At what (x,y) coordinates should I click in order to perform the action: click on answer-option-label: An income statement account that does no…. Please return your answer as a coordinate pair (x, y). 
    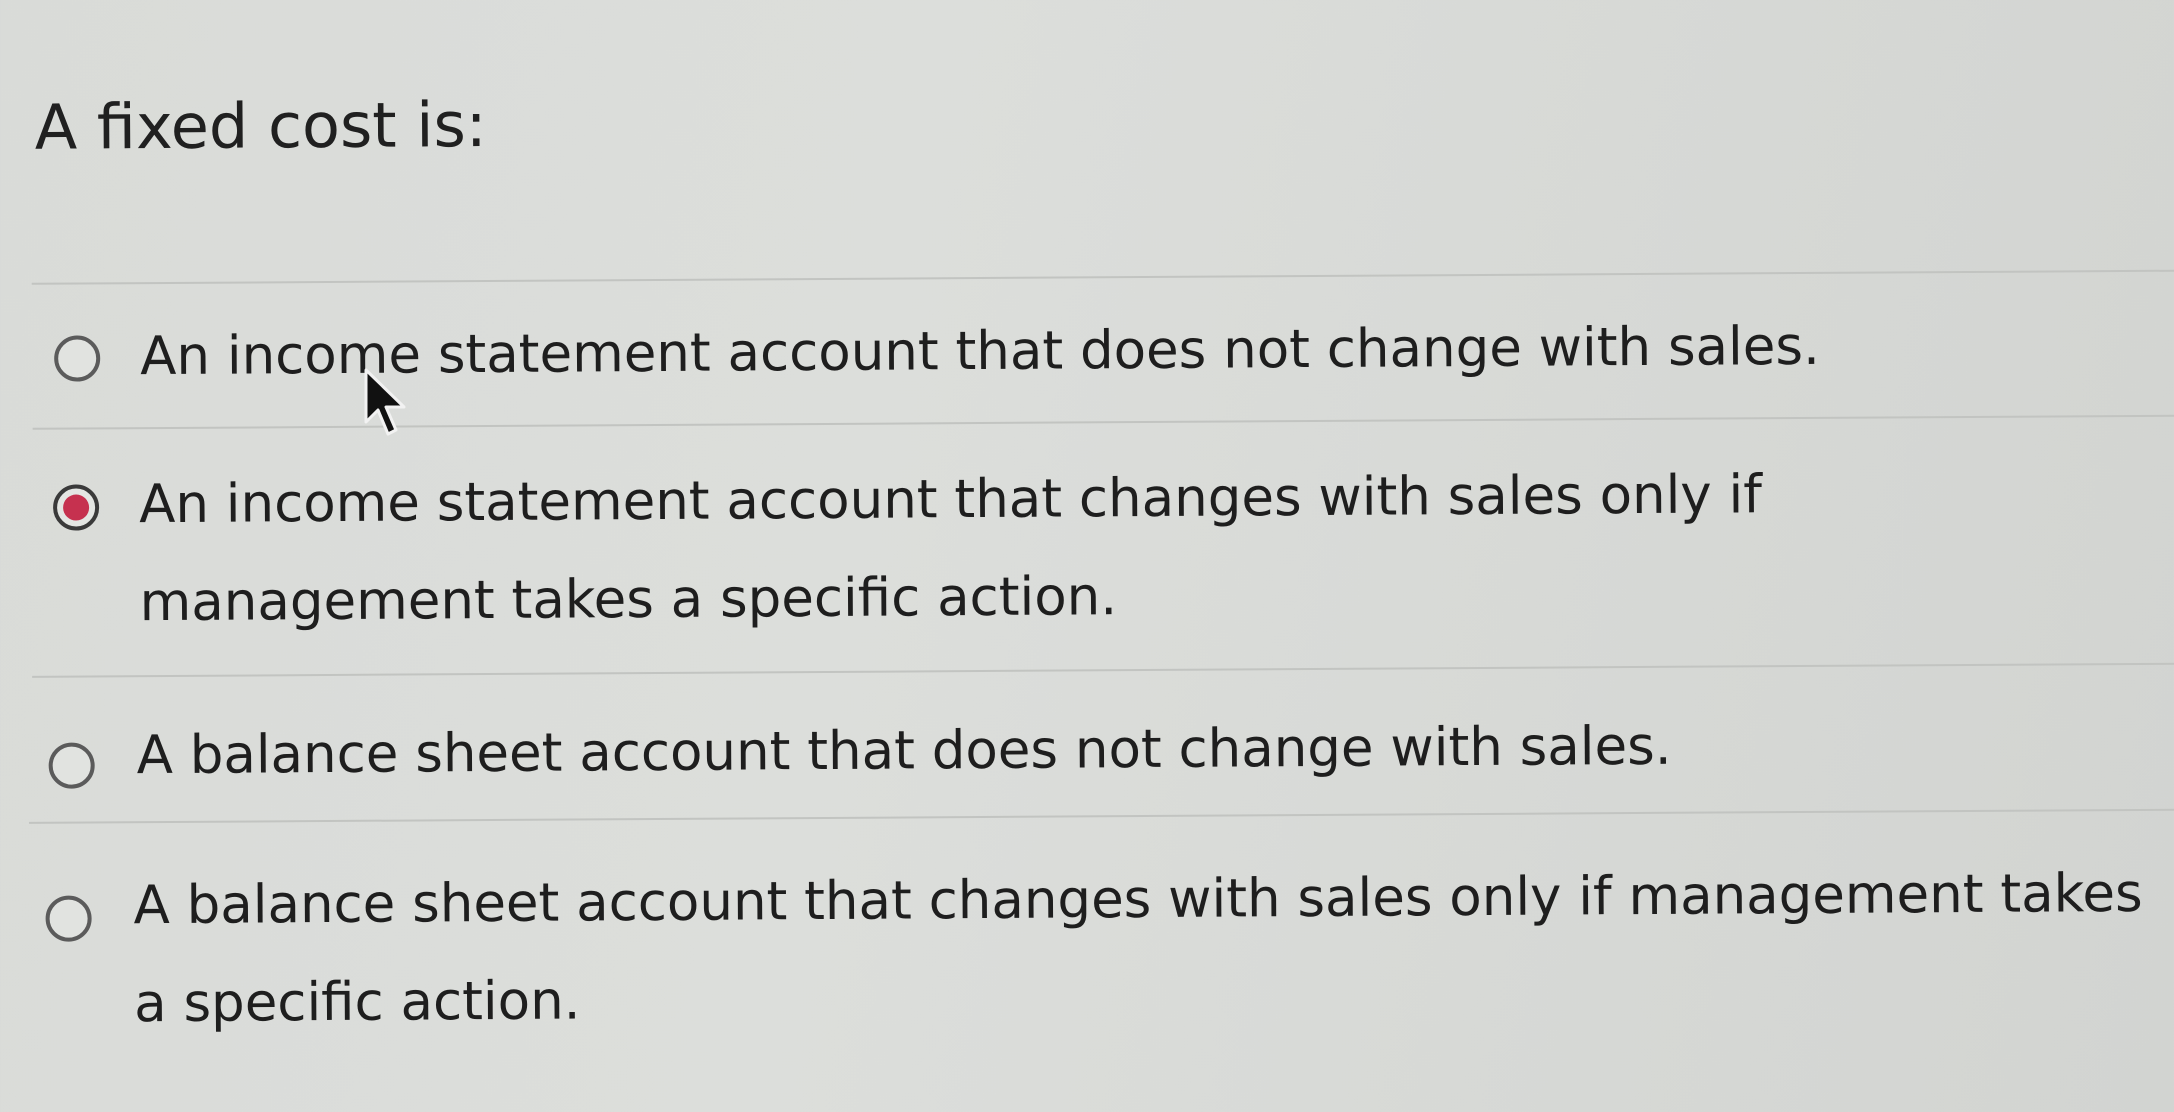
    Looking at the image, I should click on (980, 351).